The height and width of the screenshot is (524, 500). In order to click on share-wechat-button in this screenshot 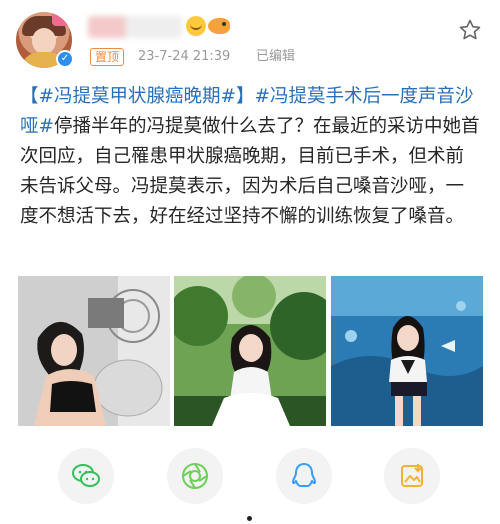, I will do `click(86, 476)`.